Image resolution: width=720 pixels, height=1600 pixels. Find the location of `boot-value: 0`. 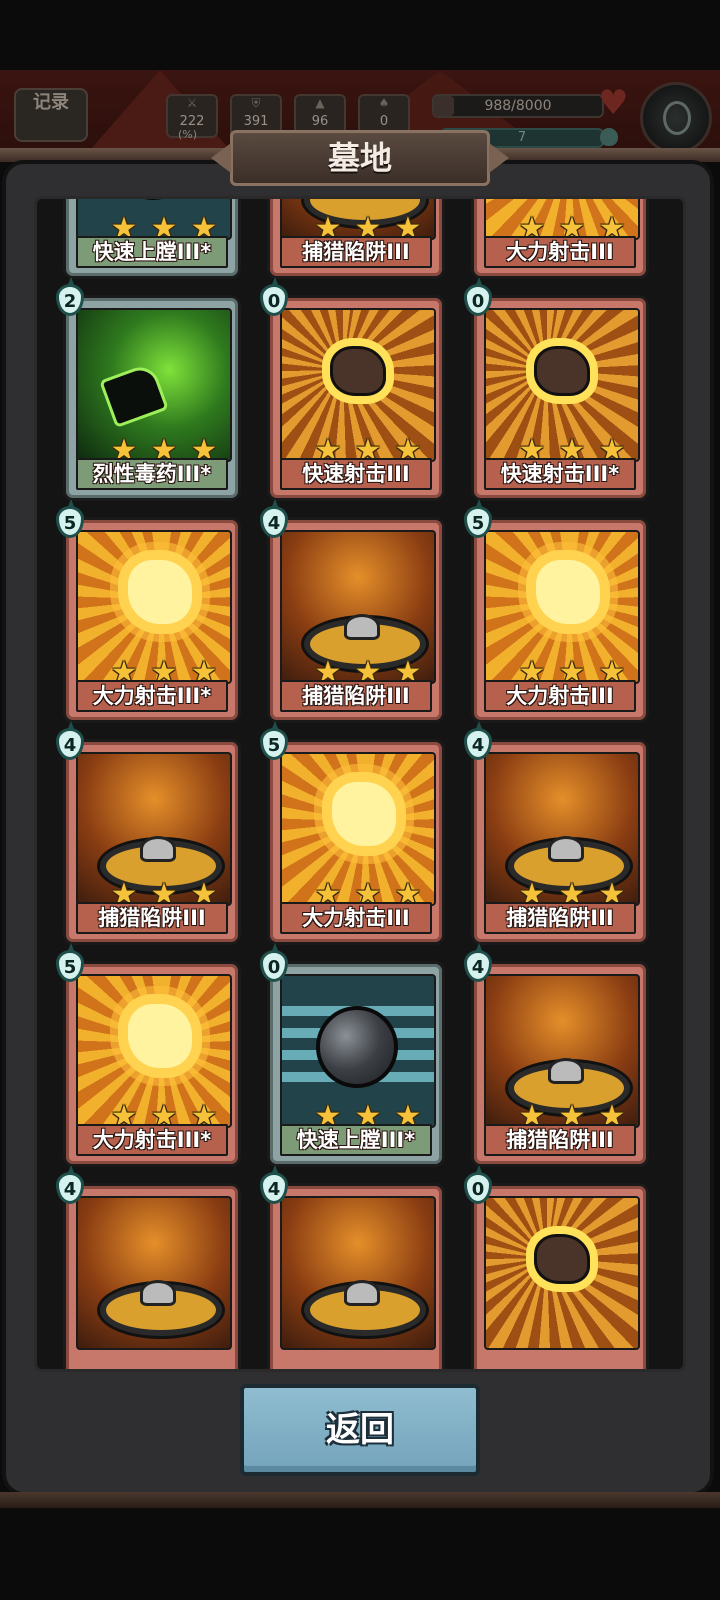

boot-value: 0 is located at coordinates (384, 121).